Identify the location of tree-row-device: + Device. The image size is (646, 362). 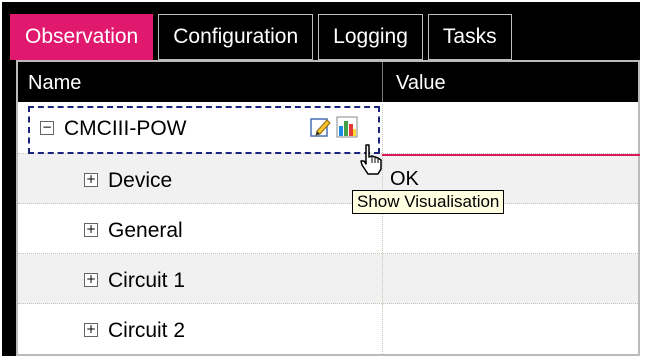
(328, 179).